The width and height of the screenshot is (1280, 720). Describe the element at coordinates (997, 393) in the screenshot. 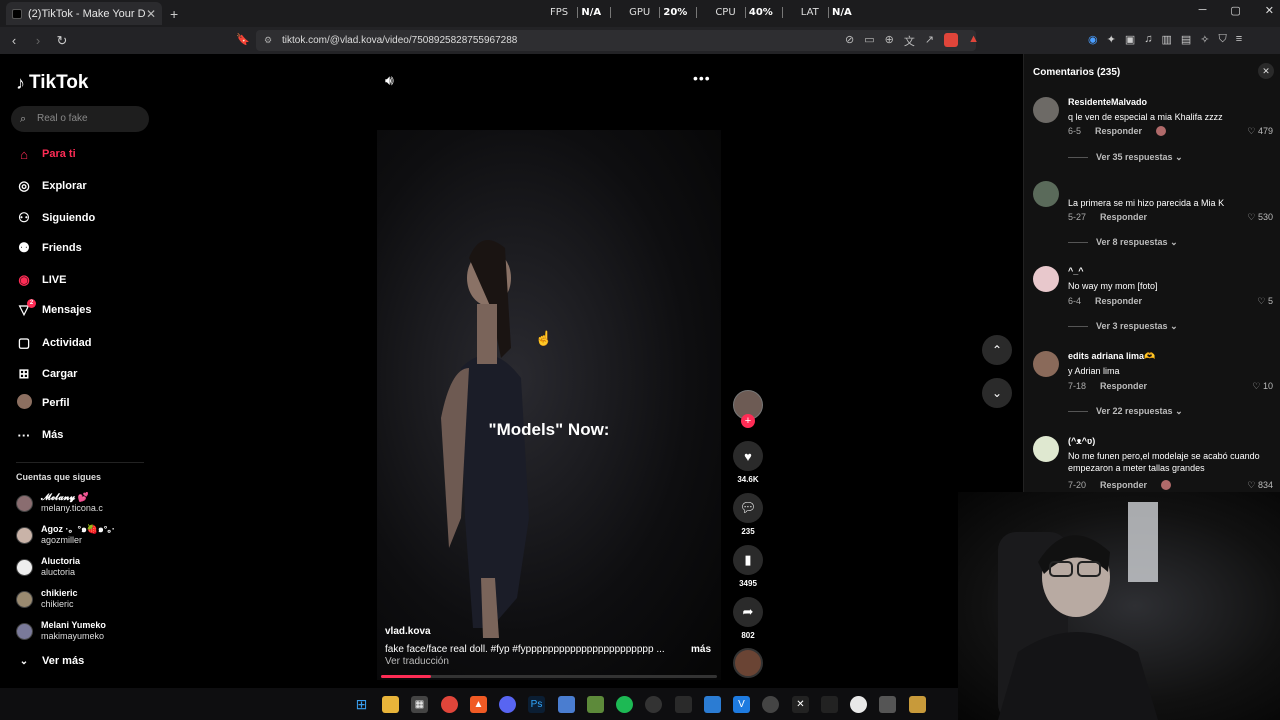

I see `next-video-button: ⌄` at that location.